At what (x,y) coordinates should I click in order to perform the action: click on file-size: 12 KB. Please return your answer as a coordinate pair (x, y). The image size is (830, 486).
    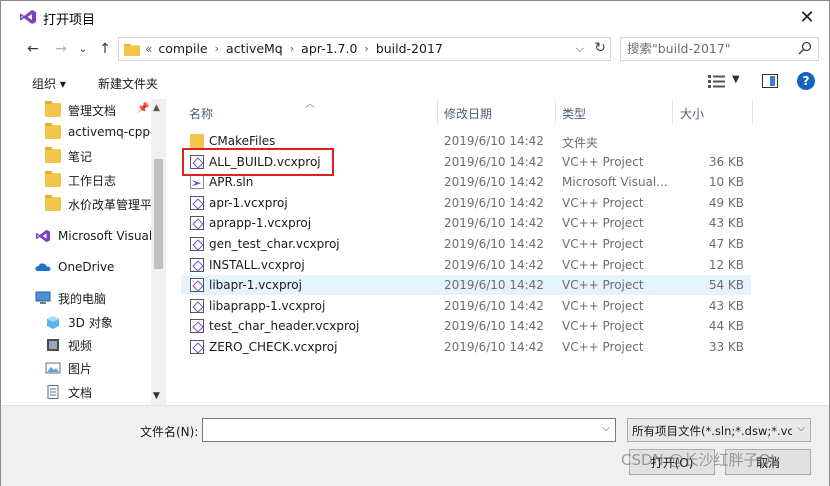
    Looking at the image, I should click on (726, 264).